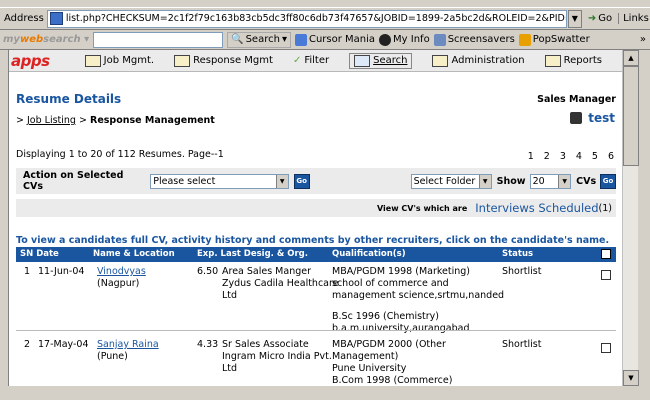  What do you see at coordinates (115, 120) in the screenshot?
I see `breadcrumb: > Job Listing > Response Management` at bounding box center [115, 120].